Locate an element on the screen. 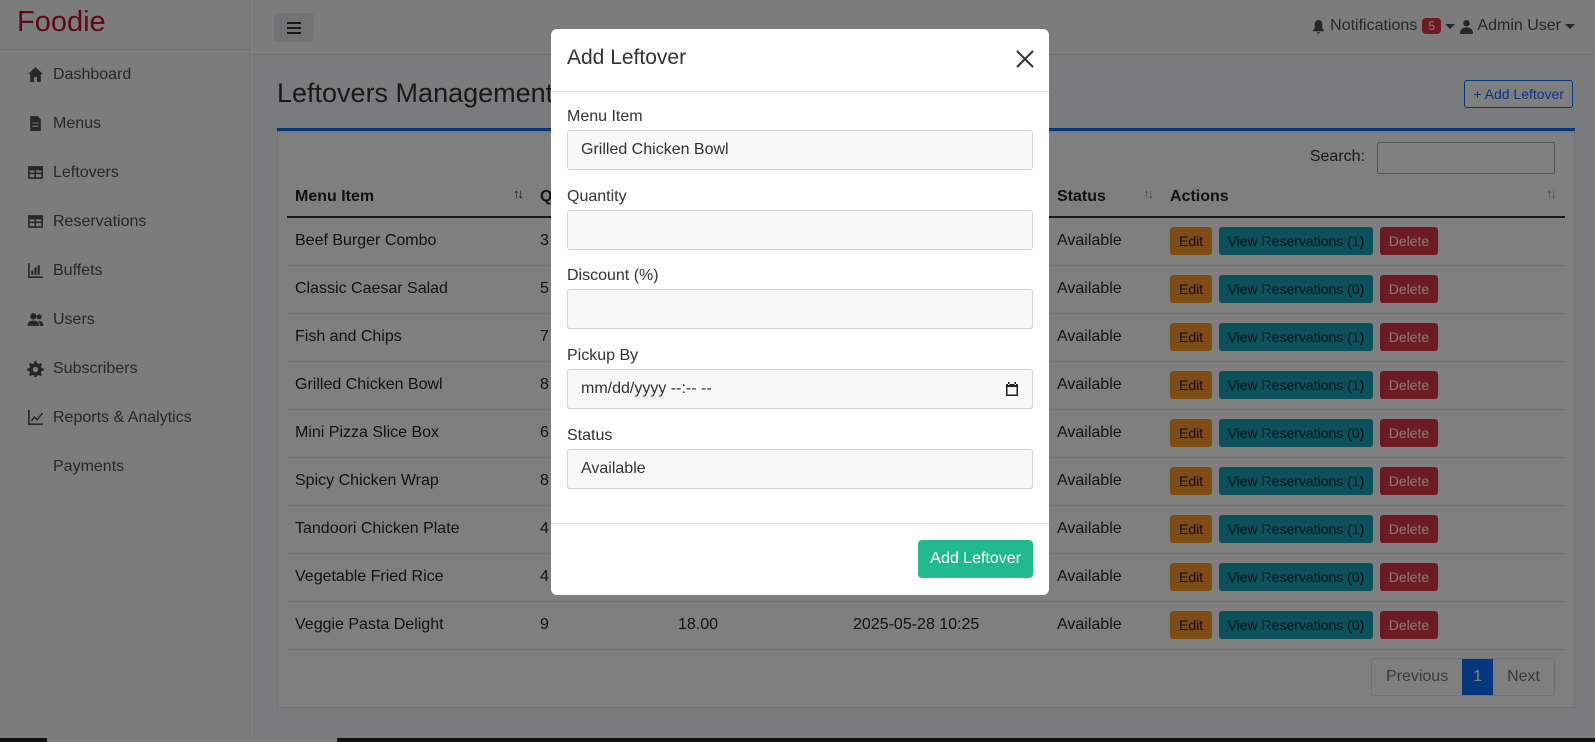  quantity-label: Quantity is located at coordinates (597, 196).